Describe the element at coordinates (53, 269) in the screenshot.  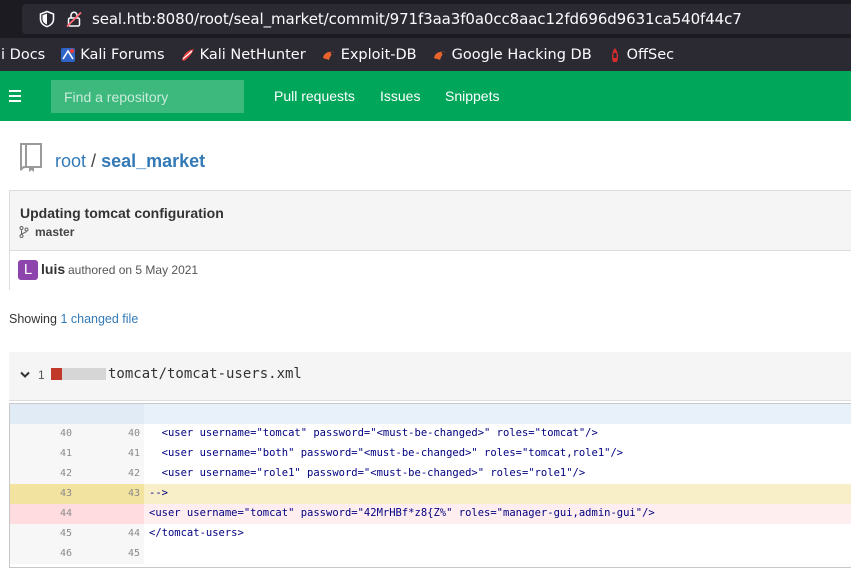
I see `author-link: luis` at that location.